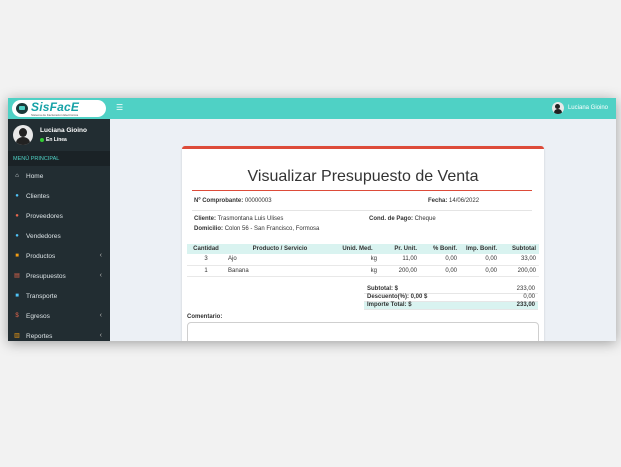 The width and height of the screenshot is (621, 467). Describe the element at coordinates (17, 316) in the screenshot. I see `dollar-icon: $` at that location.